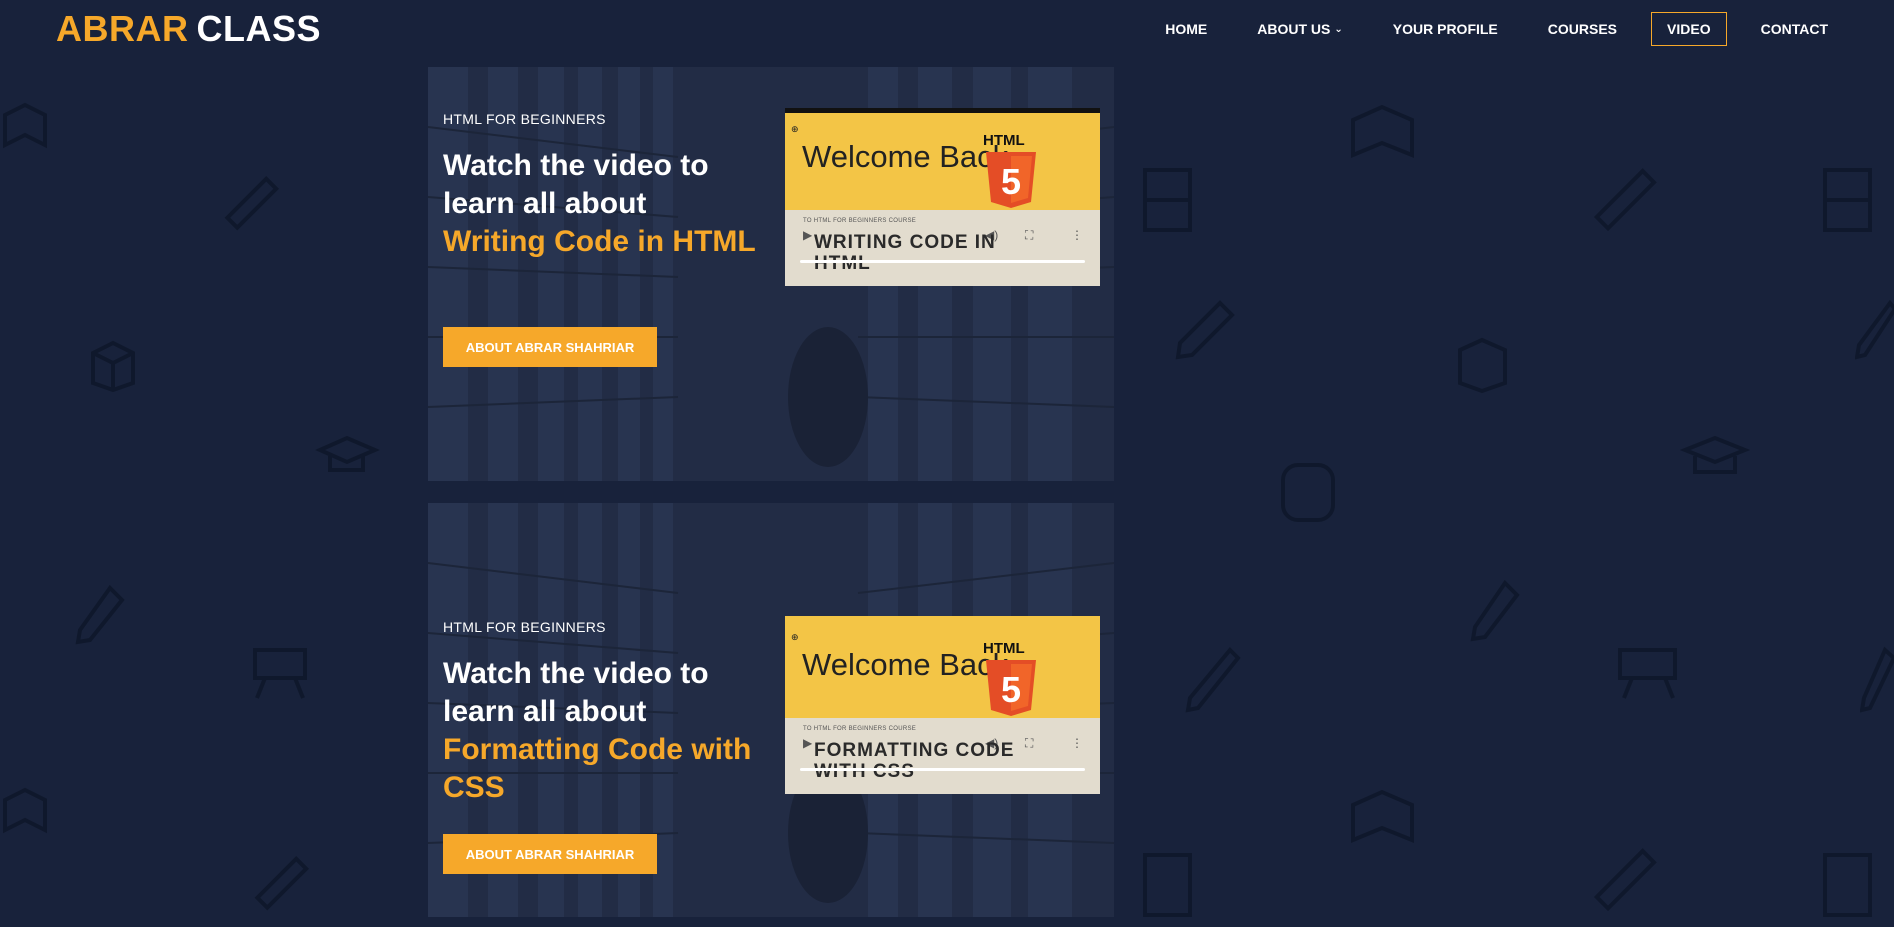 The width and height of the screenshot is (1894, 927). I want to click on headline-highlight: Writing Code in HTML, so click(599, 241).